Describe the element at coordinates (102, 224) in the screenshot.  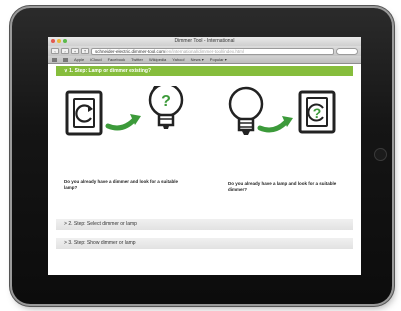
I see `step2-label: 2. Step: Select dimmer or lamp` at that location.